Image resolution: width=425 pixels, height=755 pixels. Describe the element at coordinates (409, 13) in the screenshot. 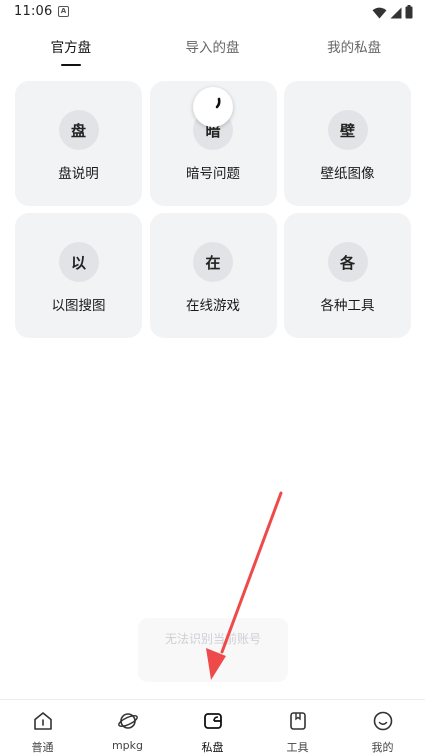

I see `battery-icon` at that location.